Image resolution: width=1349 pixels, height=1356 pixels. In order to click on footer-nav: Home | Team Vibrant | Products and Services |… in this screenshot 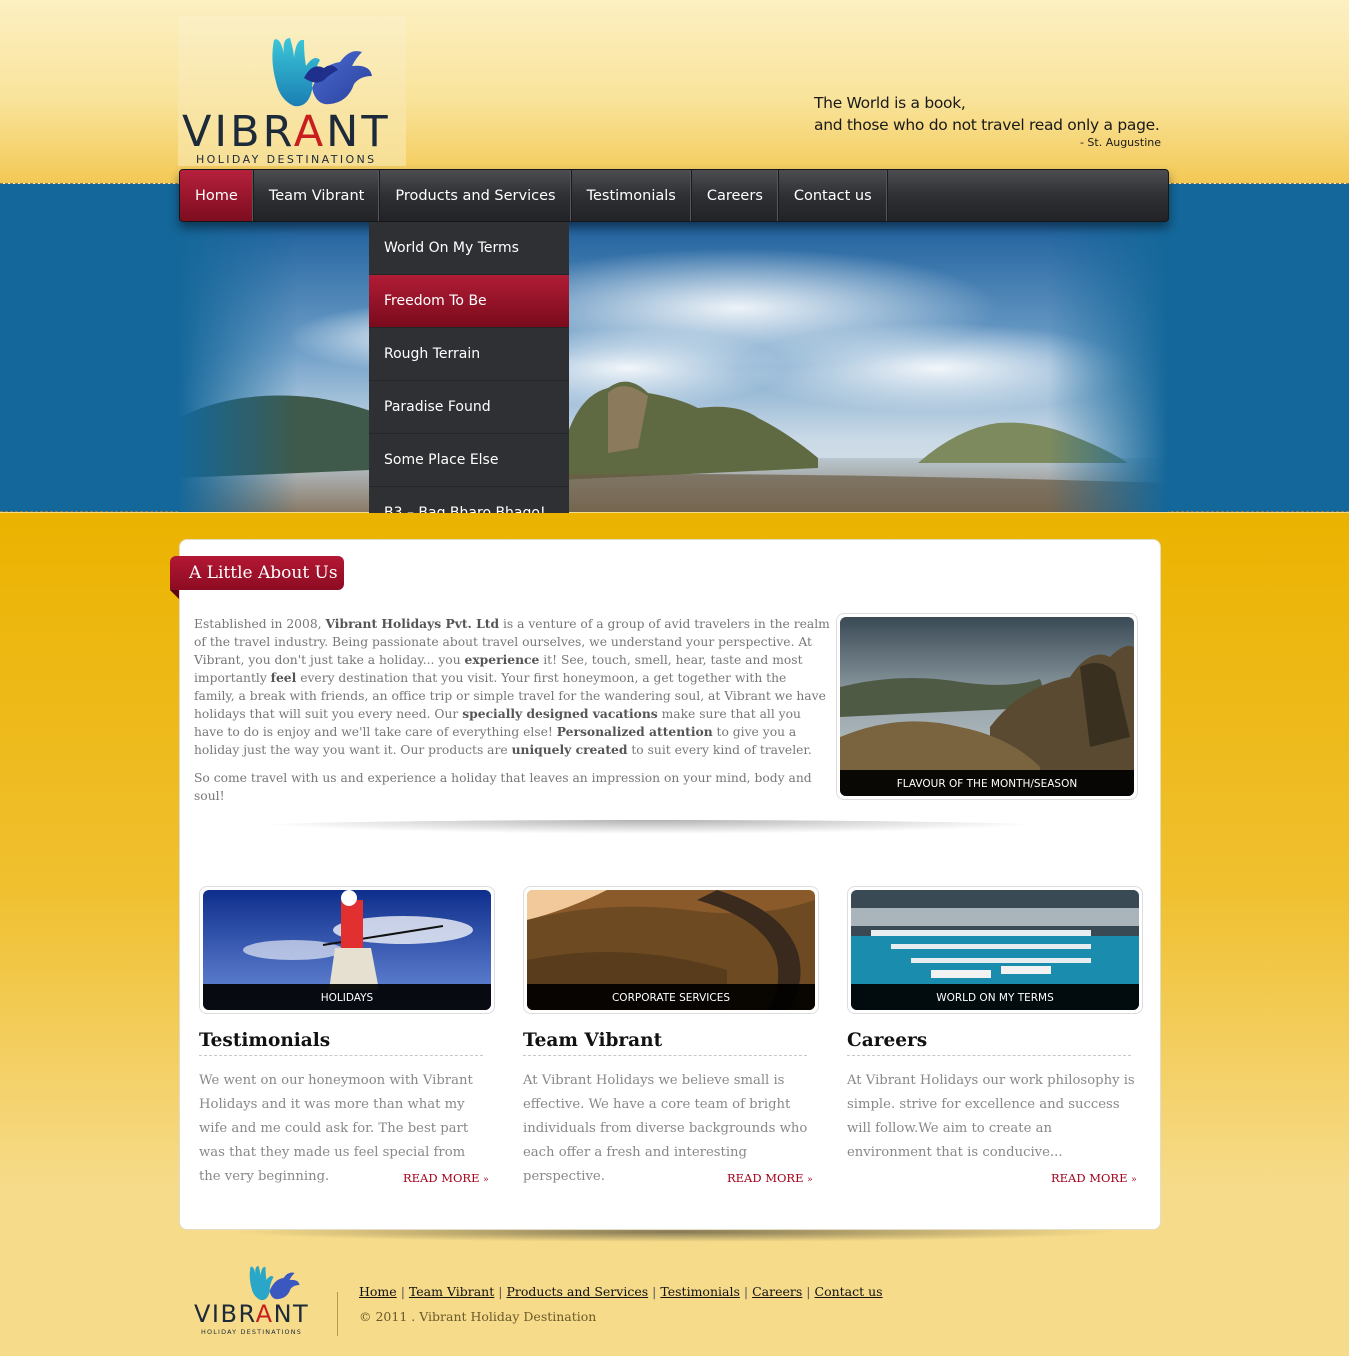, I will do `click(621, 1291)`.